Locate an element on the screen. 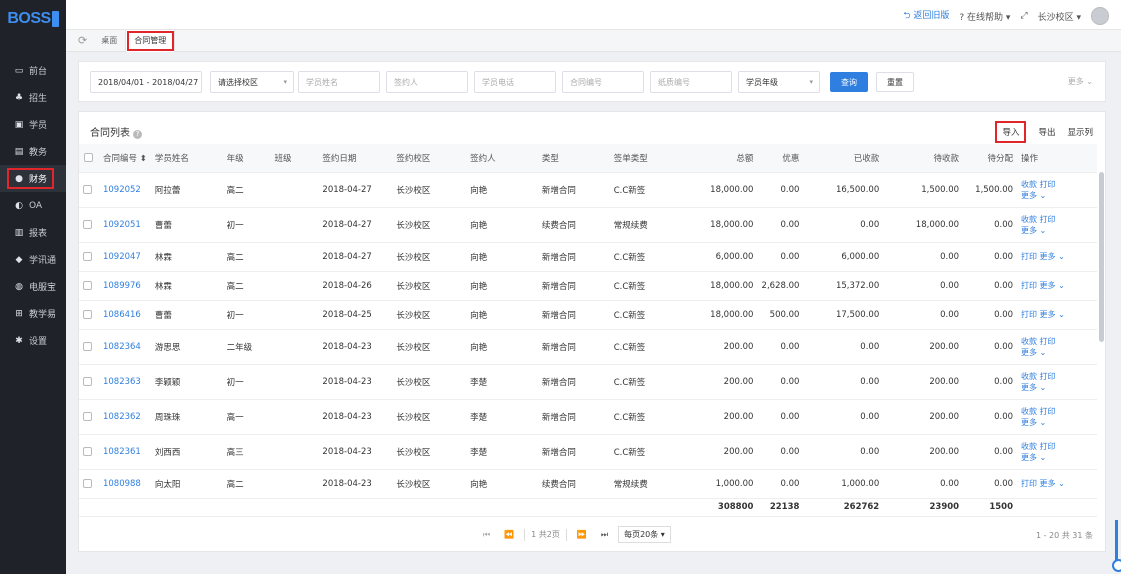 Image resolution: width=1121 pixels, height=574 pixels. sidebar-item-1: ♣ 招生 is located at coordinates (33, 97).